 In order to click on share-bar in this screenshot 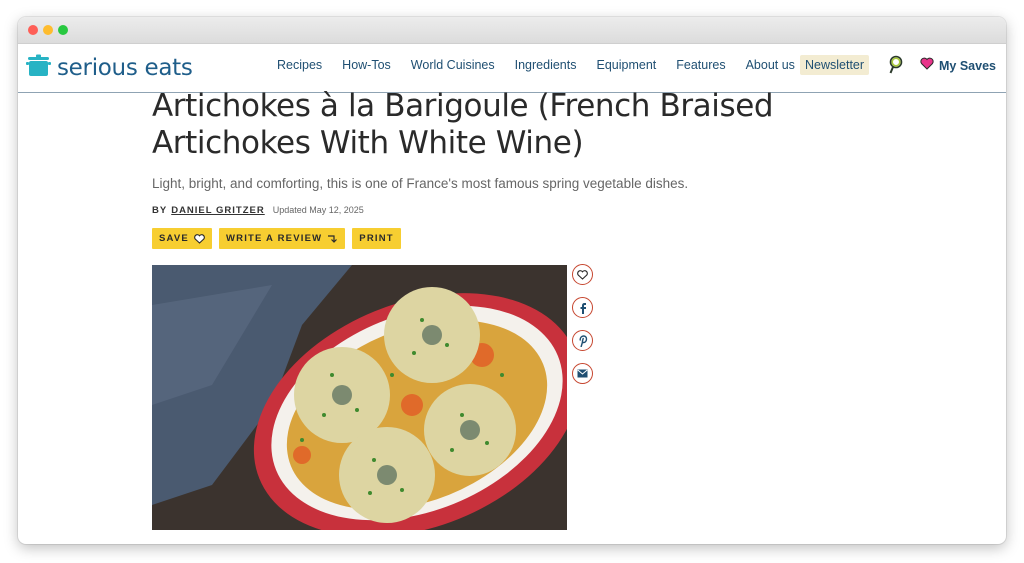, I will do `click(582, 330)`.